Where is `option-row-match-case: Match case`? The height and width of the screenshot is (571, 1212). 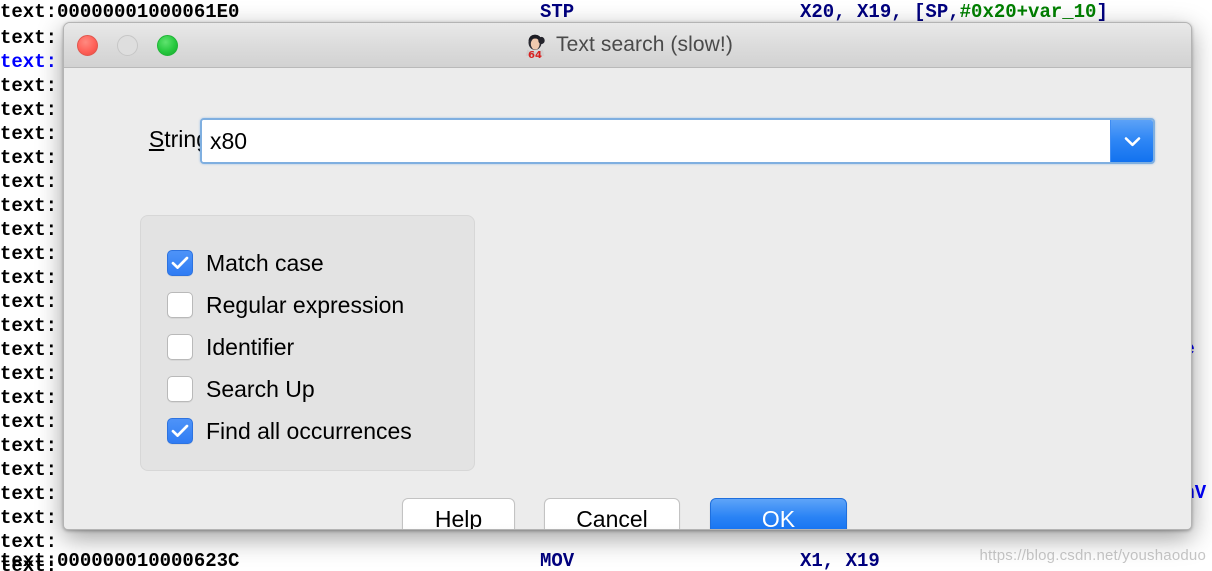
option-row-match-case: Match case is located at coordinates (320, 263).